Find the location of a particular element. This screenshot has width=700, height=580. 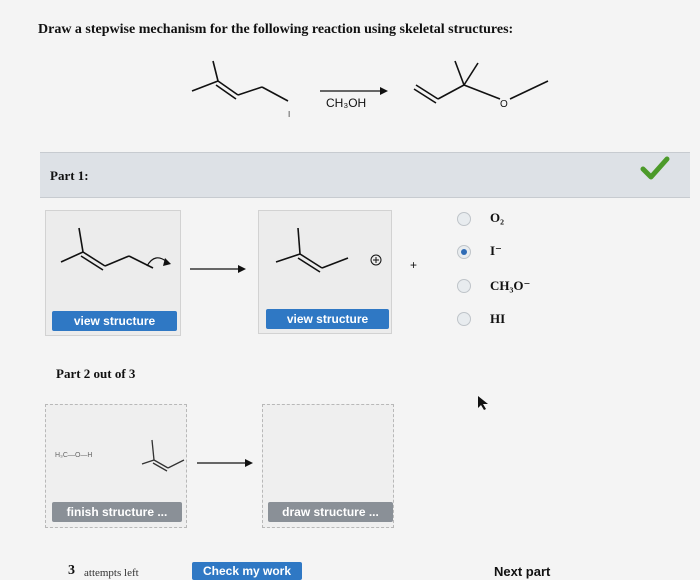

check-my-work-button: Check my work is located at coordinates (247, 571).